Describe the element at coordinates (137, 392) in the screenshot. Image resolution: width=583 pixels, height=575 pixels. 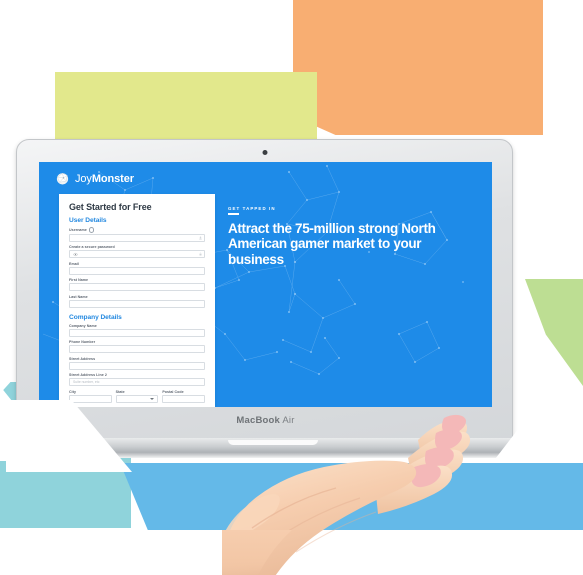
I see `field-label: State` at that location.